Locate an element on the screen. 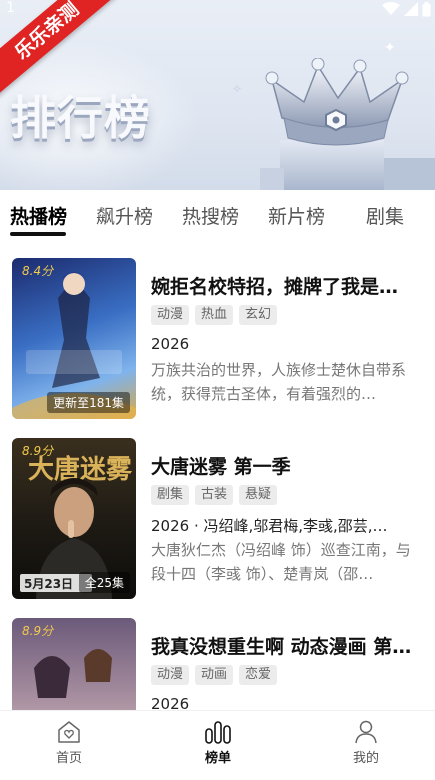 The height and width of the screenshot is (780, 435). status-time: 1 is located at coordinates (10, 8).